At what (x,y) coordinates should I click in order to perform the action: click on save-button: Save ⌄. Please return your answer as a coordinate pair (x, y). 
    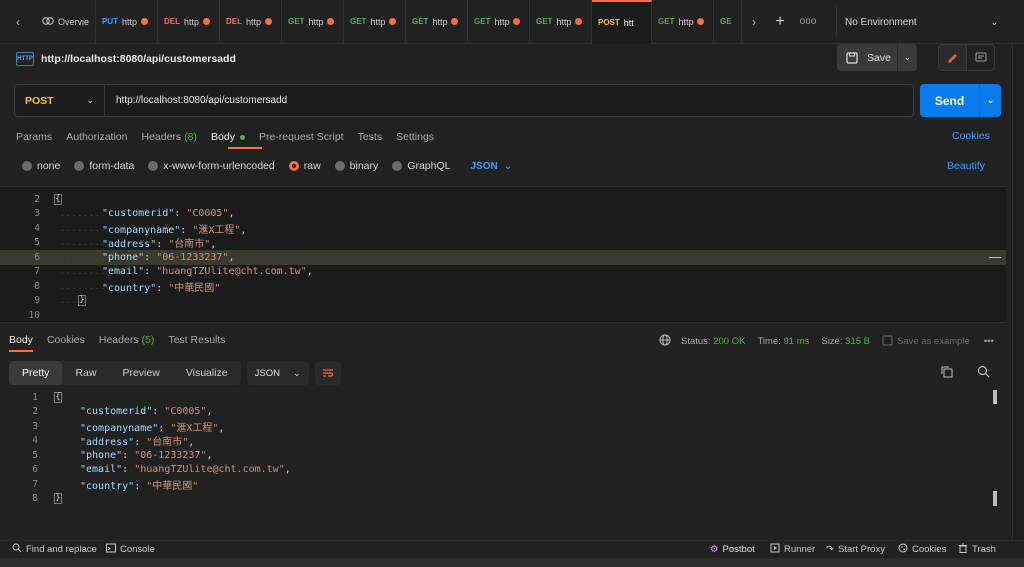
    Looking at the image, I should click on (877, 57).